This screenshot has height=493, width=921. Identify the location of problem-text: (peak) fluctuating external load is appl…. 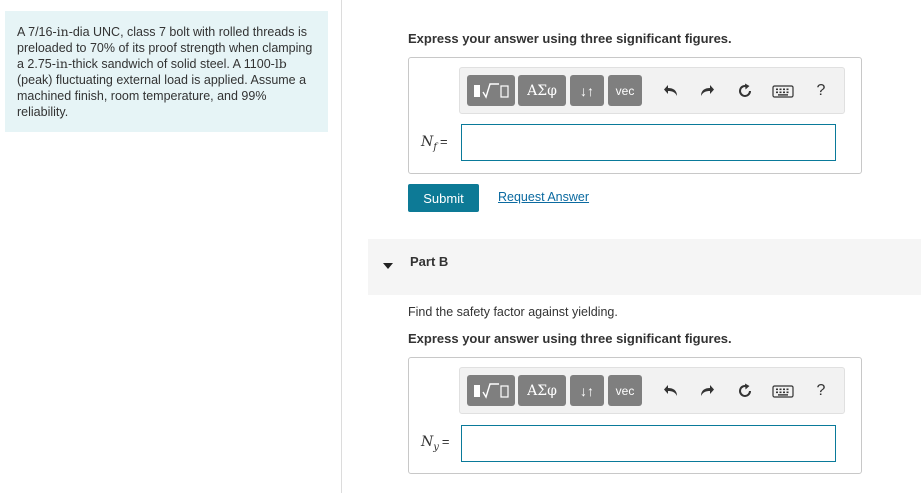
(162, 96).